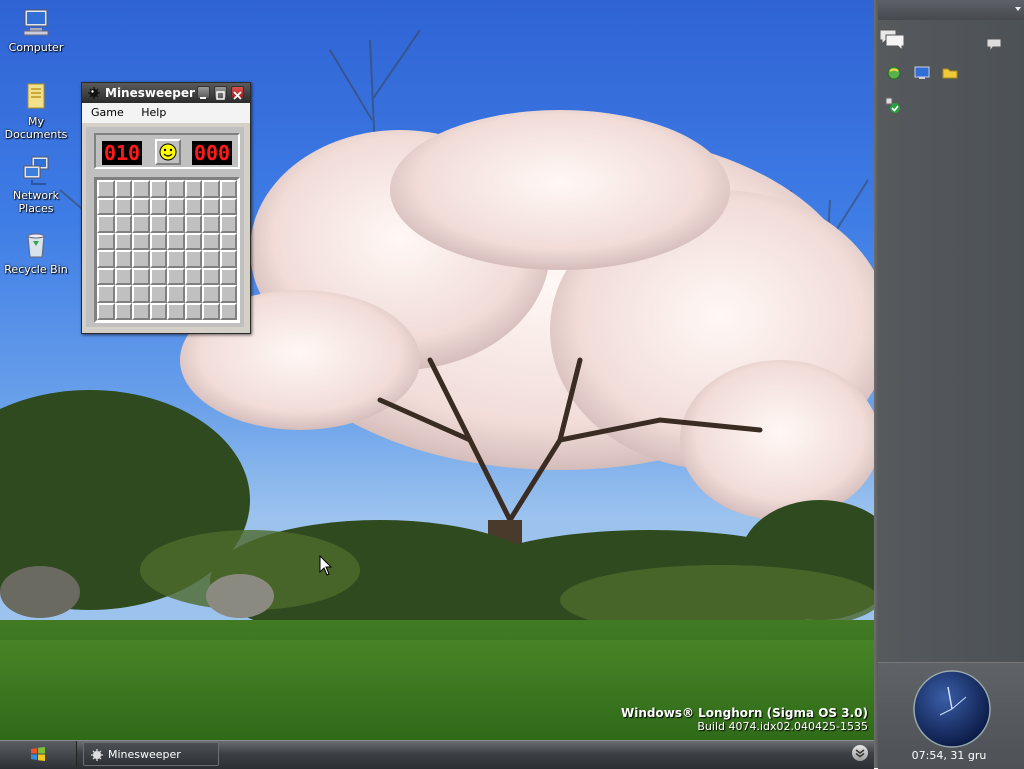  I want to click on messenger-tile-icon, so click(893, 39).